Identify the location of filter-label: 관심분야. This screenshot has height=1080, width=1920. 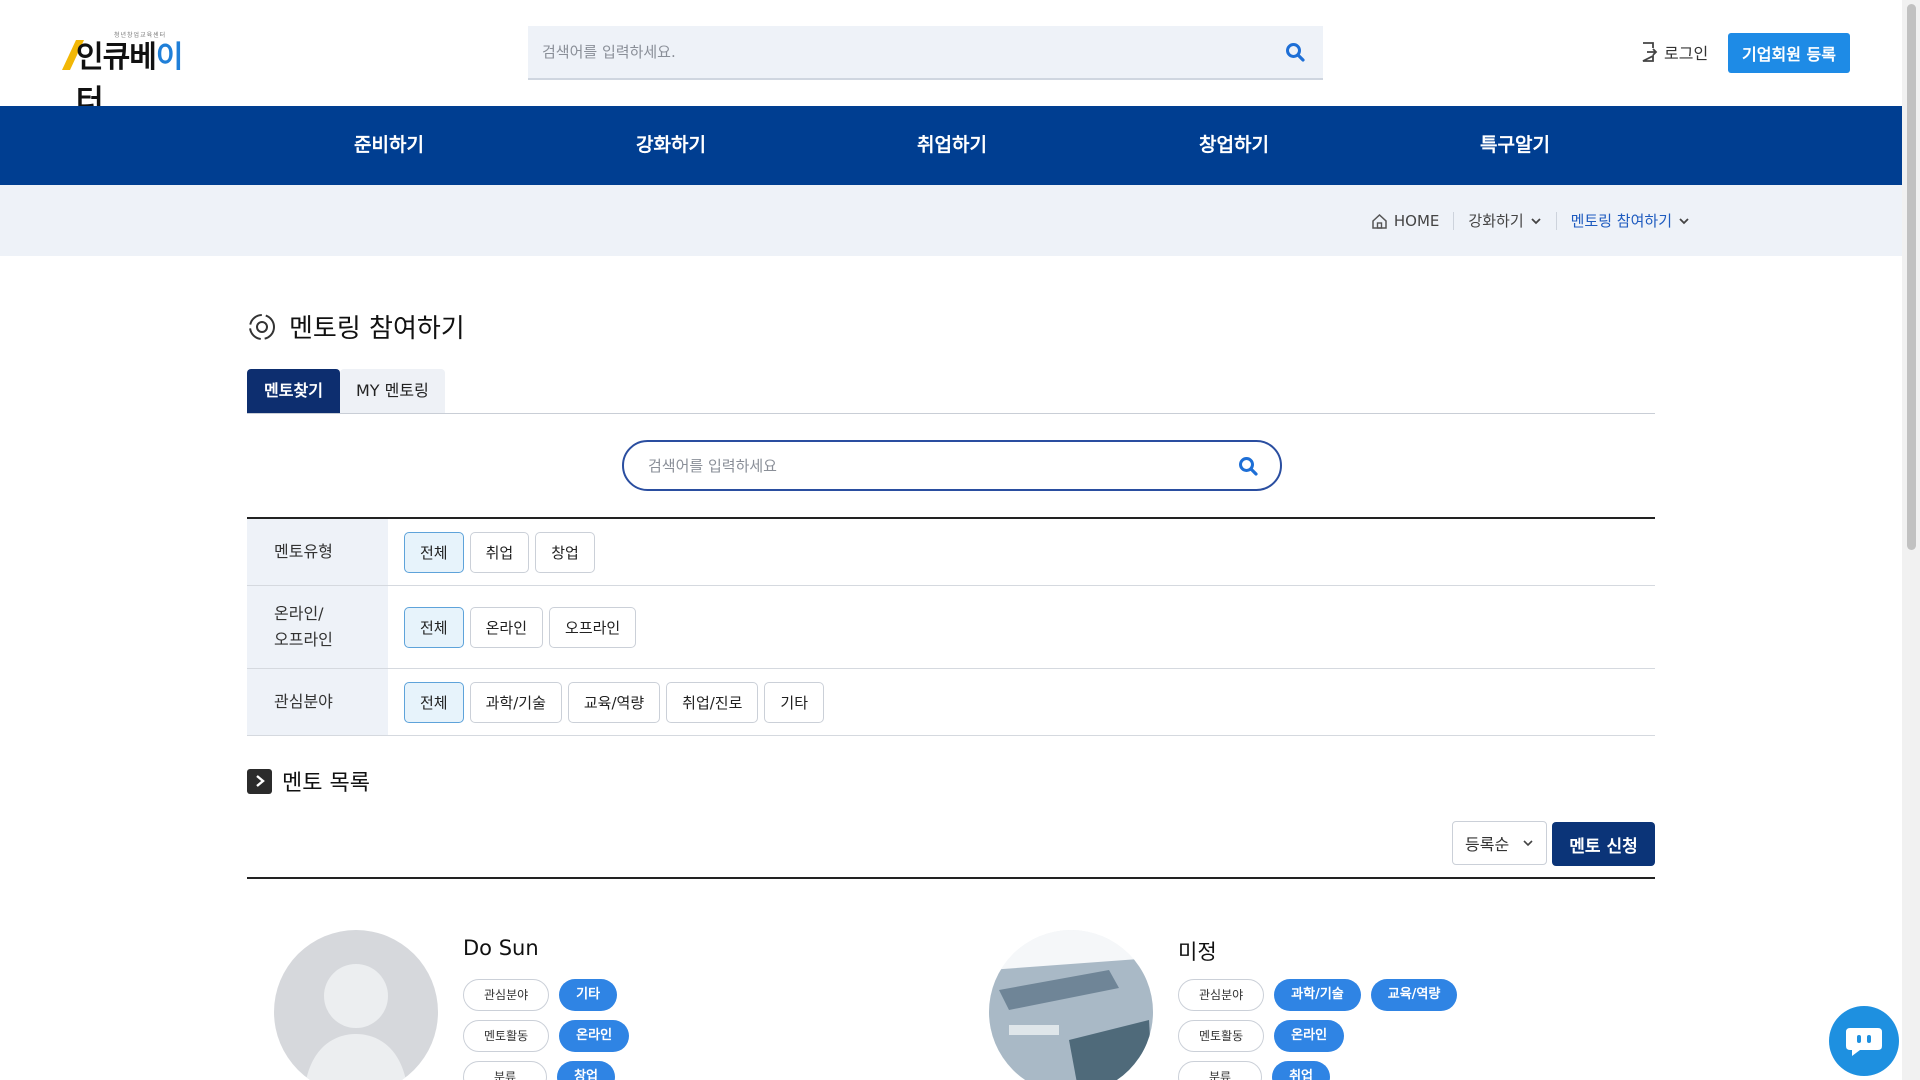
(317, 702).